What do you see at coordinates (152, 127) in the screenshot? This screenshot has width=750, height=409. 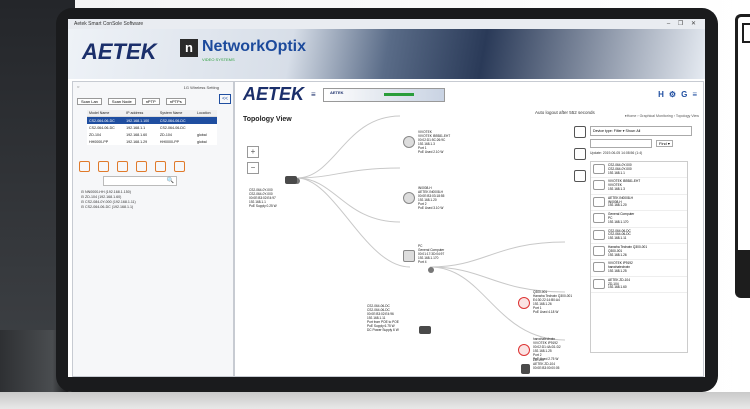 I see `table-row: CS2-064-06-DC 192.168.1.1 CS2-064-06-DC` at bounding box center [152, 127].